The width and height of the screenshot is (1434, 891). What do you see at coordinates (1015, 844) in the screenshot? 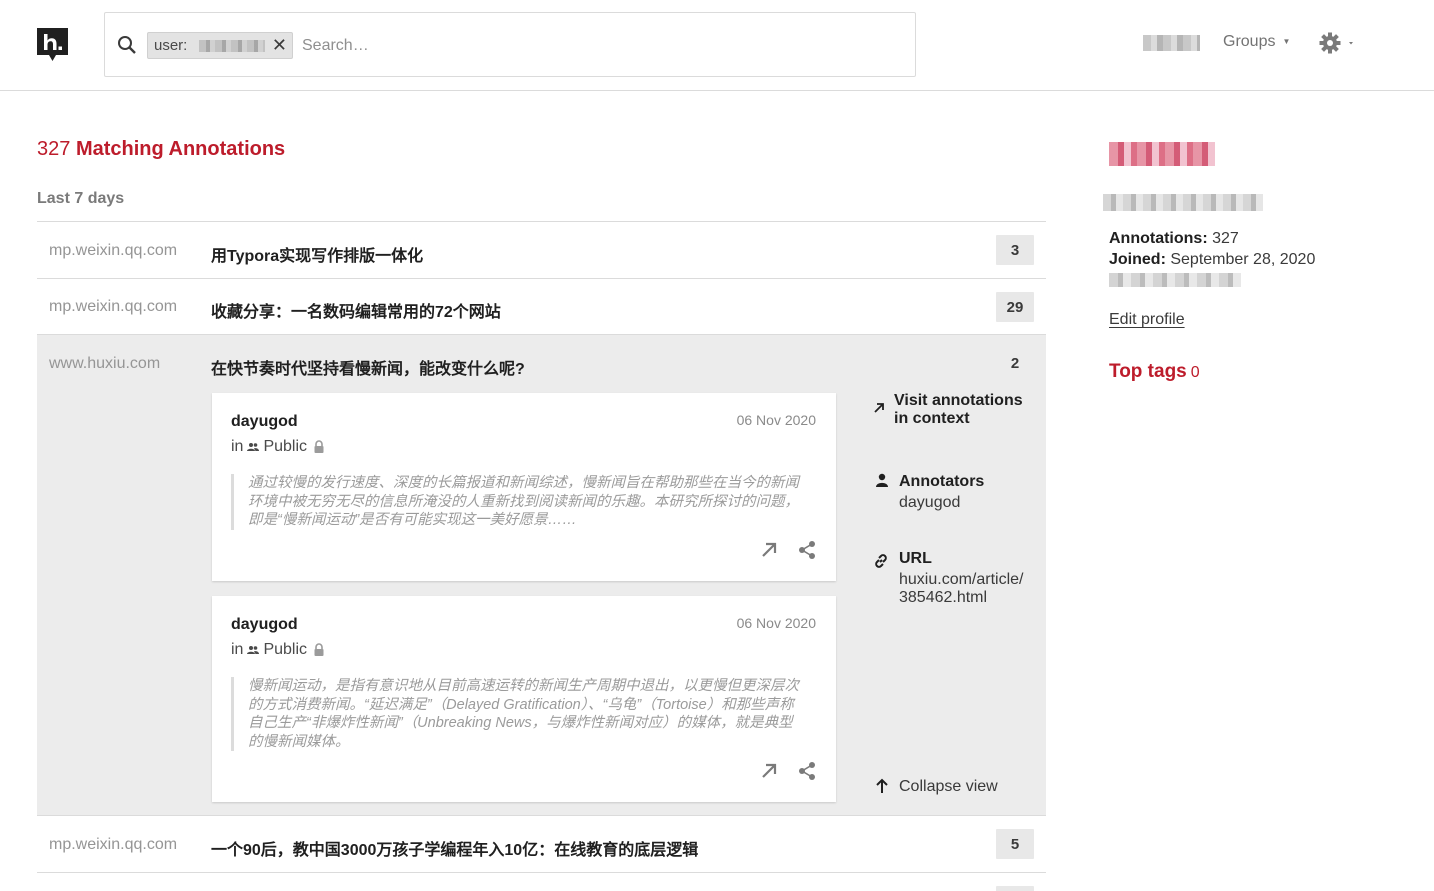
I see `row-count-badge: 5` at bounding box center [1015, 844].